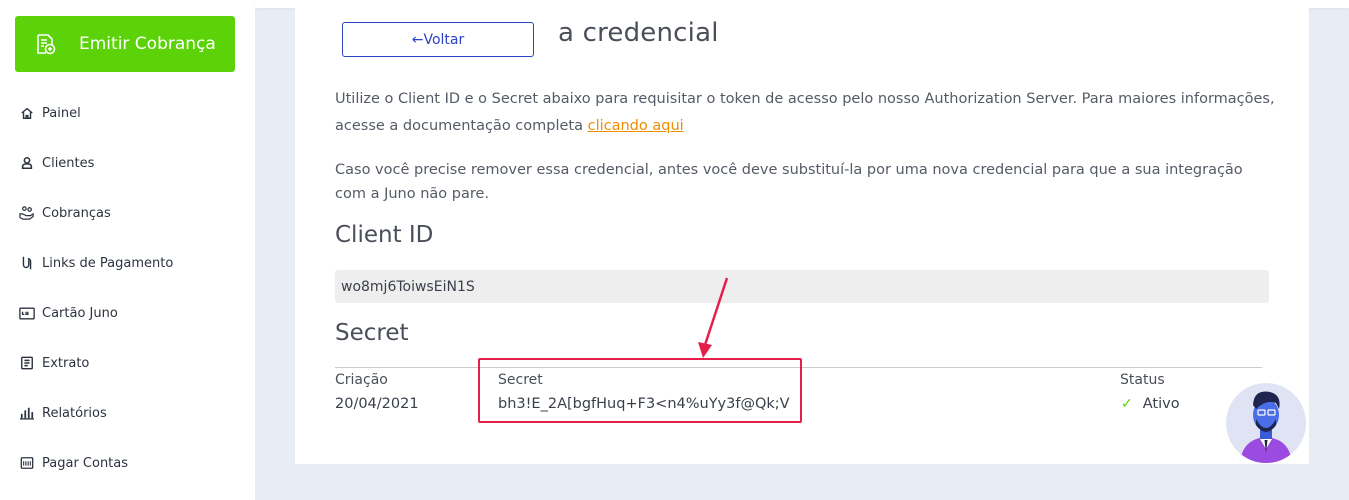  Describe the element at coordinates (134, 463) in the screenshot. I see `sidebar-item-pagar-contas: Pagar Contas` at that location.